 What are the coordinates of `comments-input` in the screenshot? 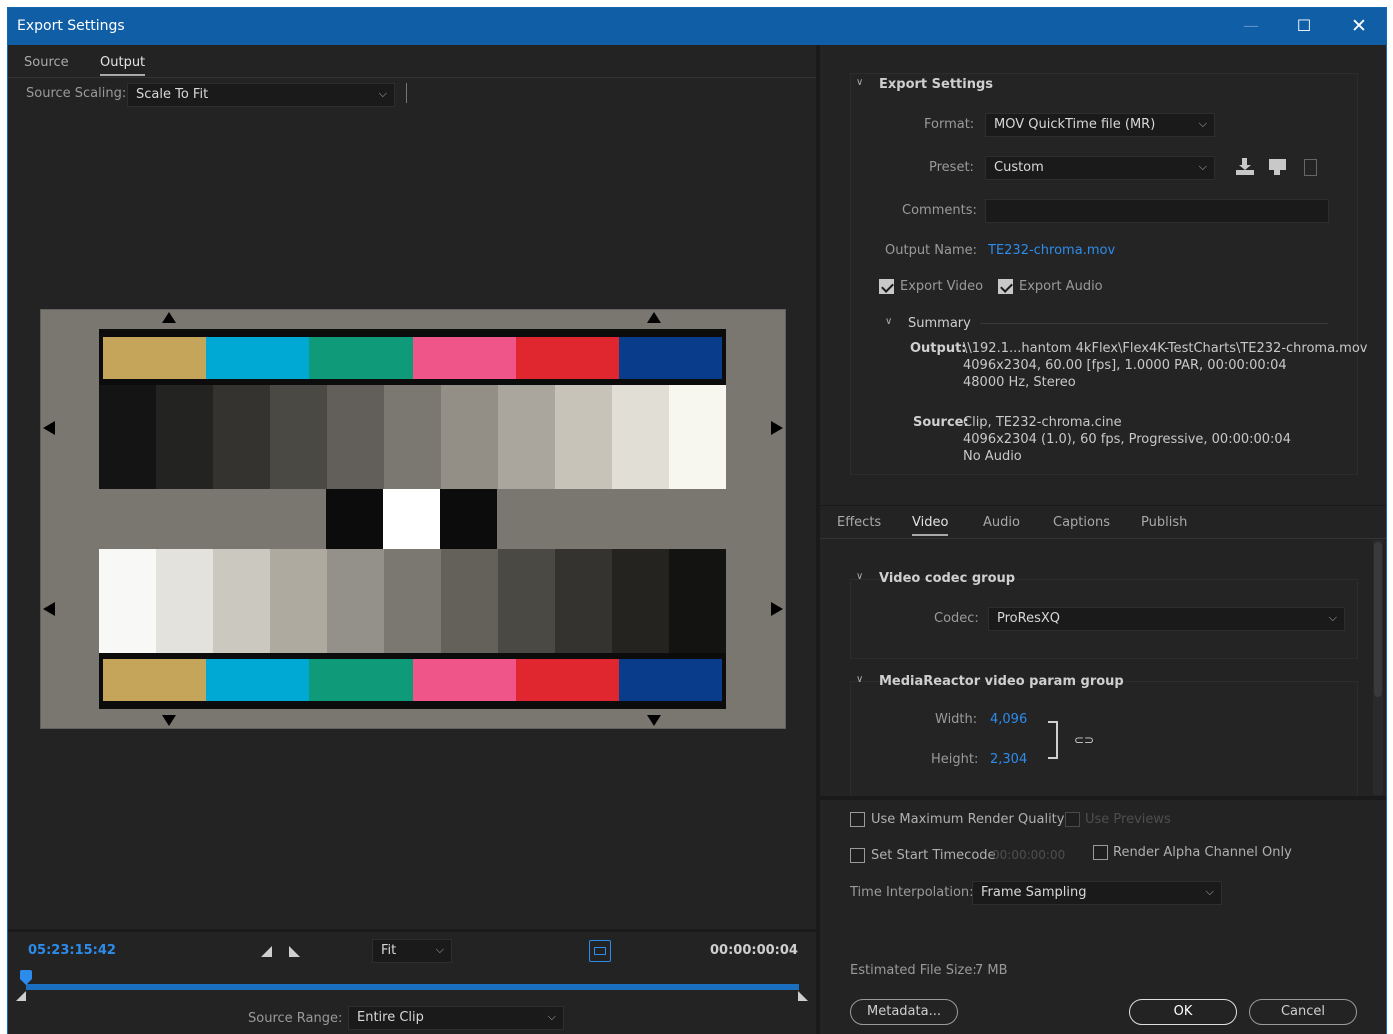 It's located at (1157, 211).